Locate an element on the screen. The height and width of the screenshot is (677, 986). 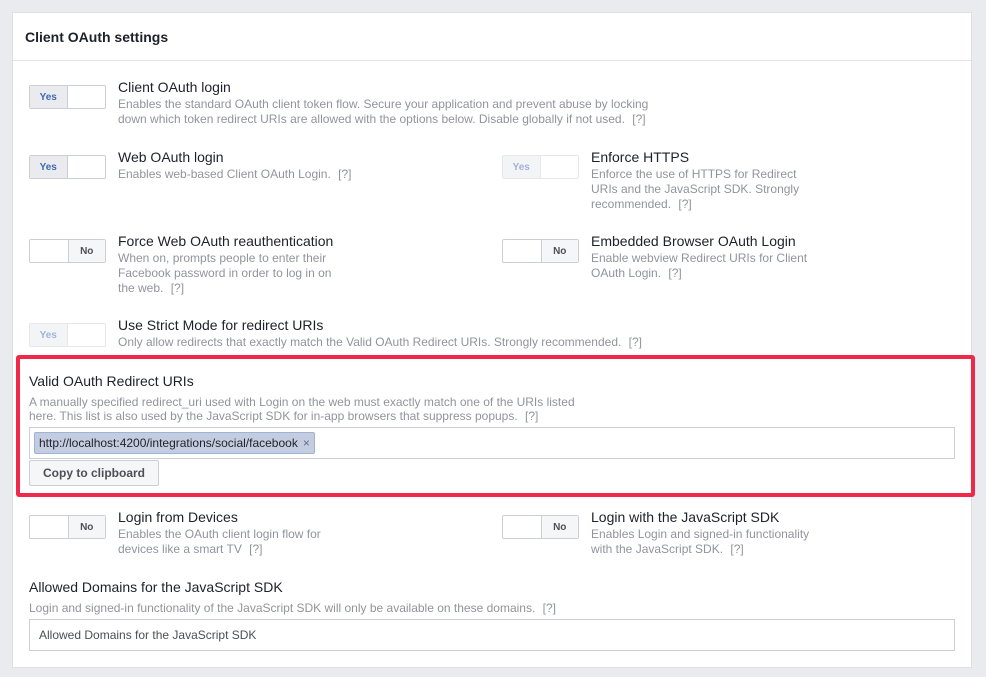
enforce-https-toggle: Yes is located at coordinates (540, 167).